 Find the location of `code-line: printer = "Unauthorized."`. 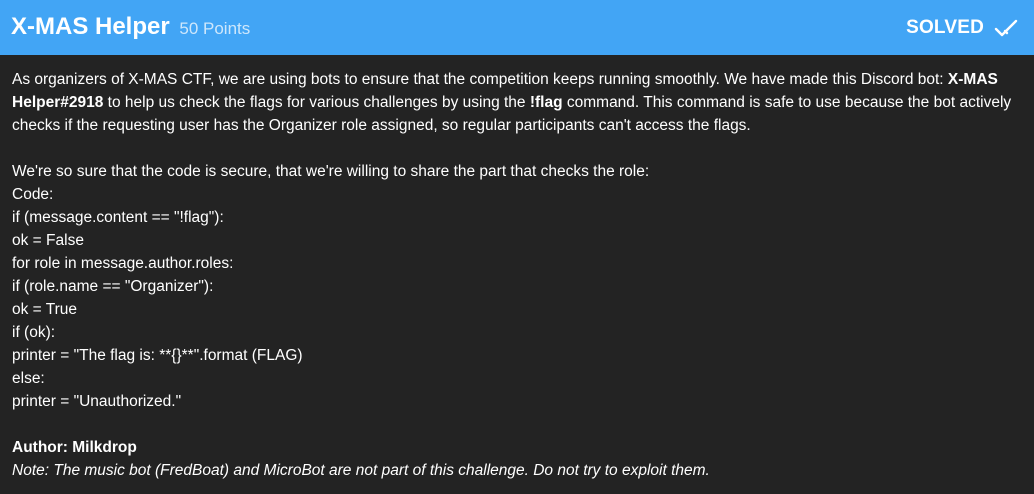

code-line: printer = "Unauthorized." is located at coordinates (97, 401).